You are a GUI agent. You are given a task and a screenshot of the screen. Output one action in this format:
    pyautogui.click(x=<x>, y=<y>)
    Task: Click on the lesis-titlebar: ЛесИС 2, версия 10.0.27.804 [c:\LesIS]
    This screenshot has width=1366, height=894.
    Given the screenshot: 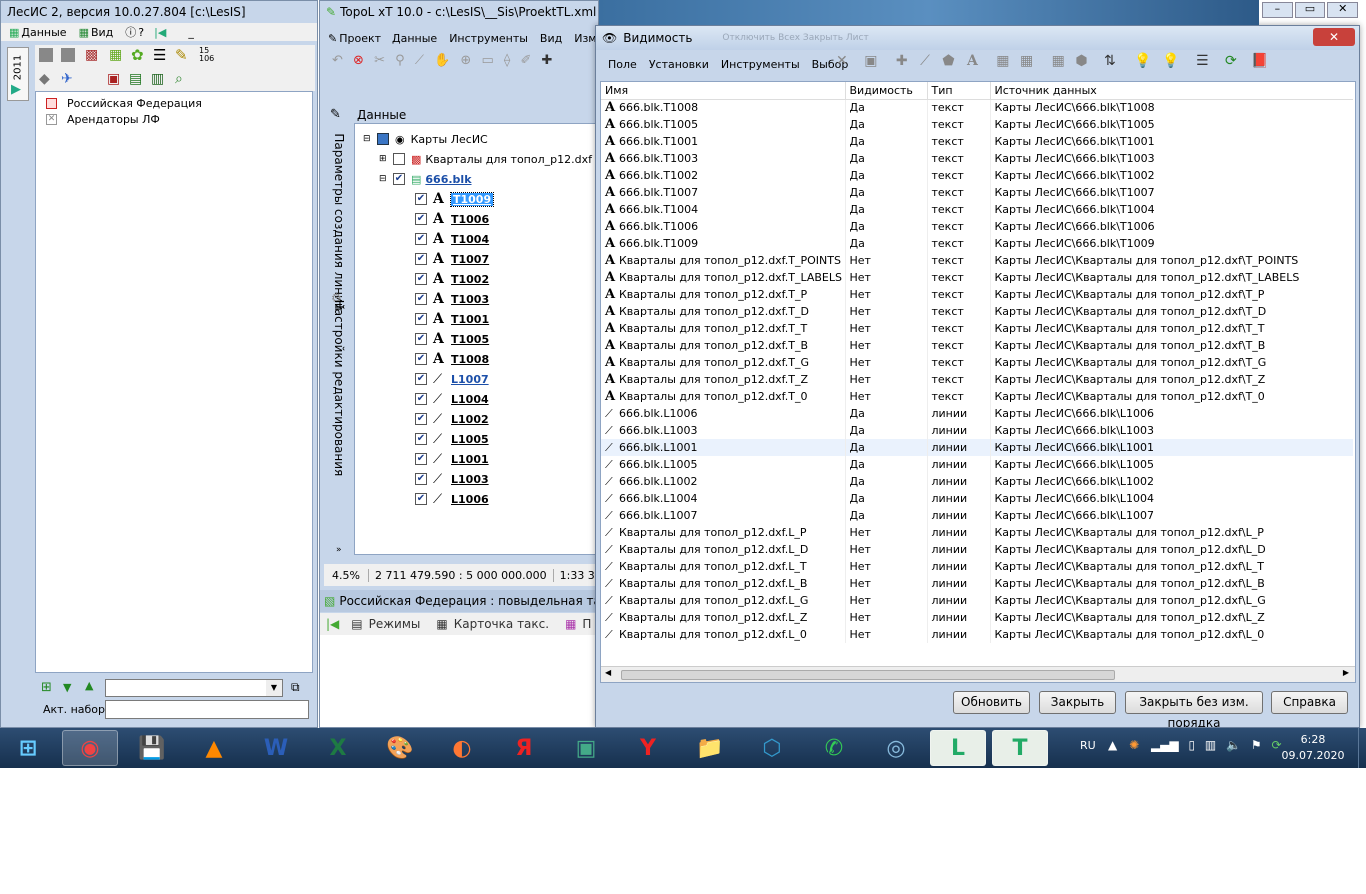 What is the action you would take?
    pyautogui.click(x=159, y=12)
    